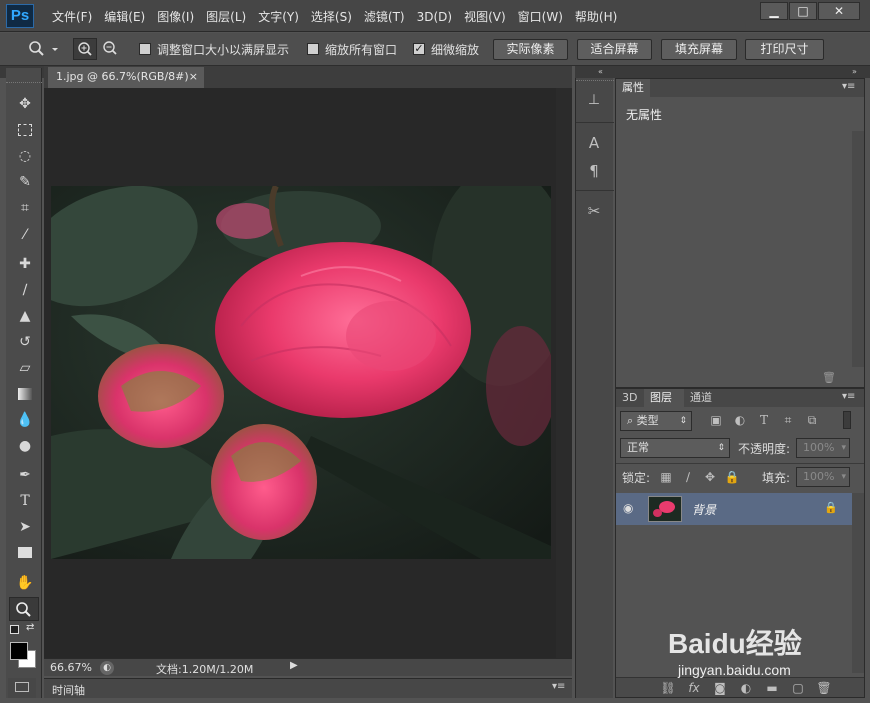  What do you see at coordinates (812, 420) in the screenshot?
I see `filter-smart-object-icon: ⧉` at bounding box center [812, 420].